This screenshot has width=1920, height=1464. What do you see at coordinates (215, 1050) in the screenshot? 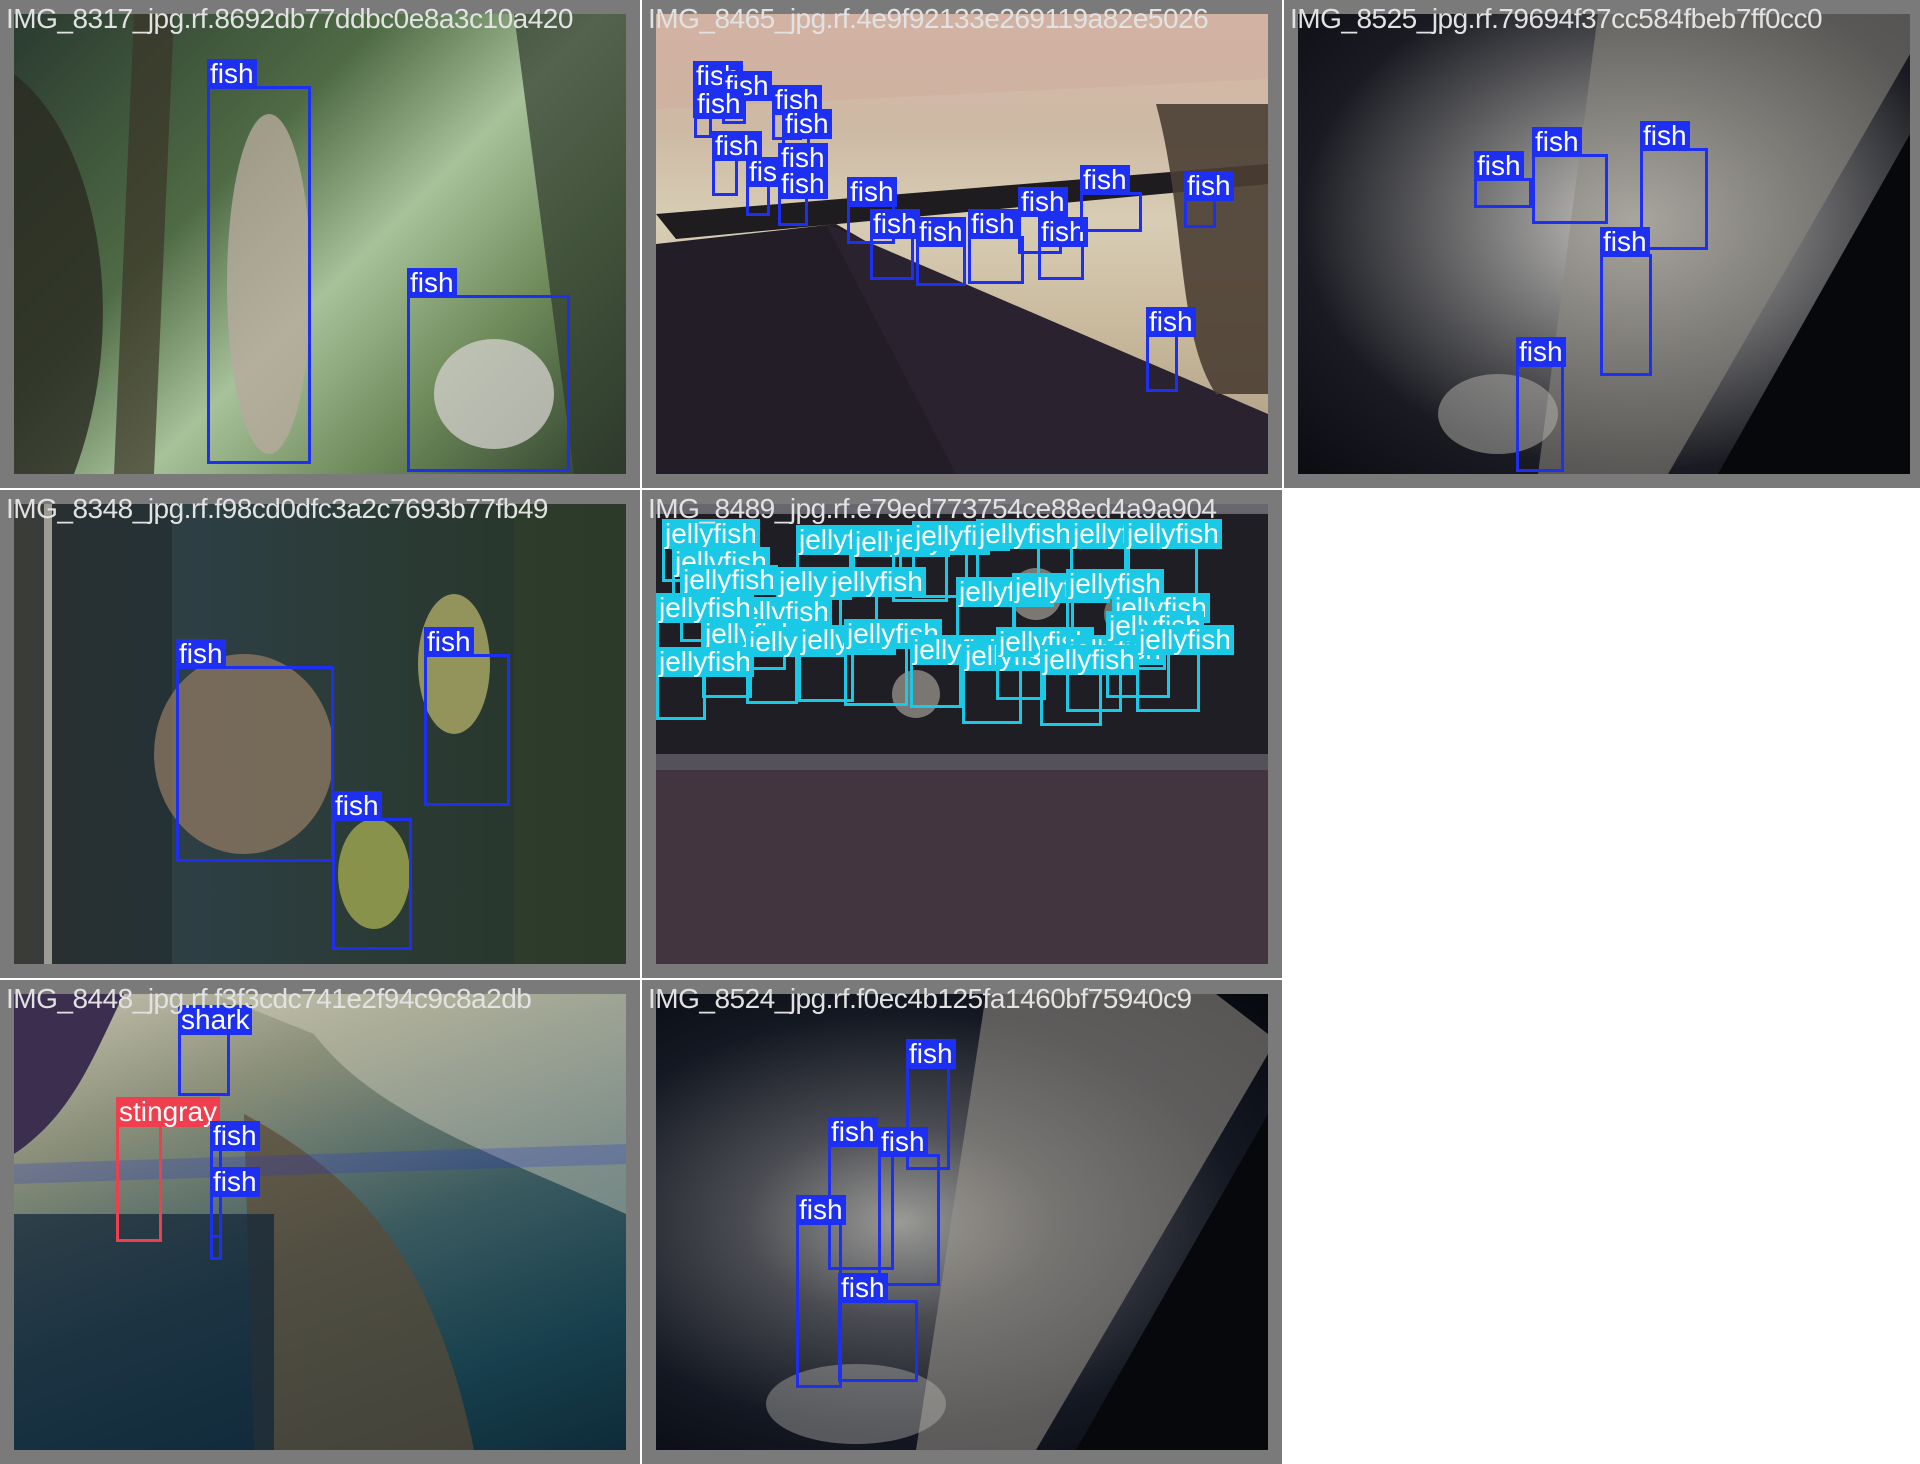
I see `detection-box-shark: shark` at bounding box center [215, 1050].